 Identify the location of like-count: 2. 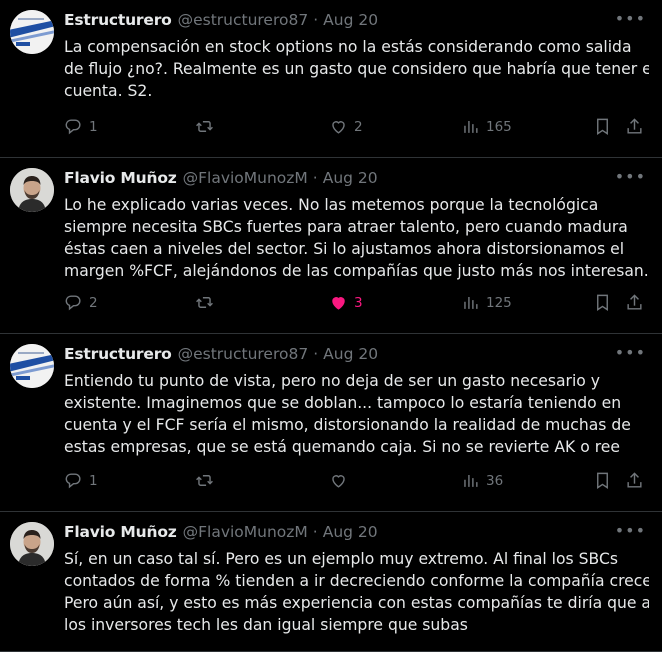
(358, 126).